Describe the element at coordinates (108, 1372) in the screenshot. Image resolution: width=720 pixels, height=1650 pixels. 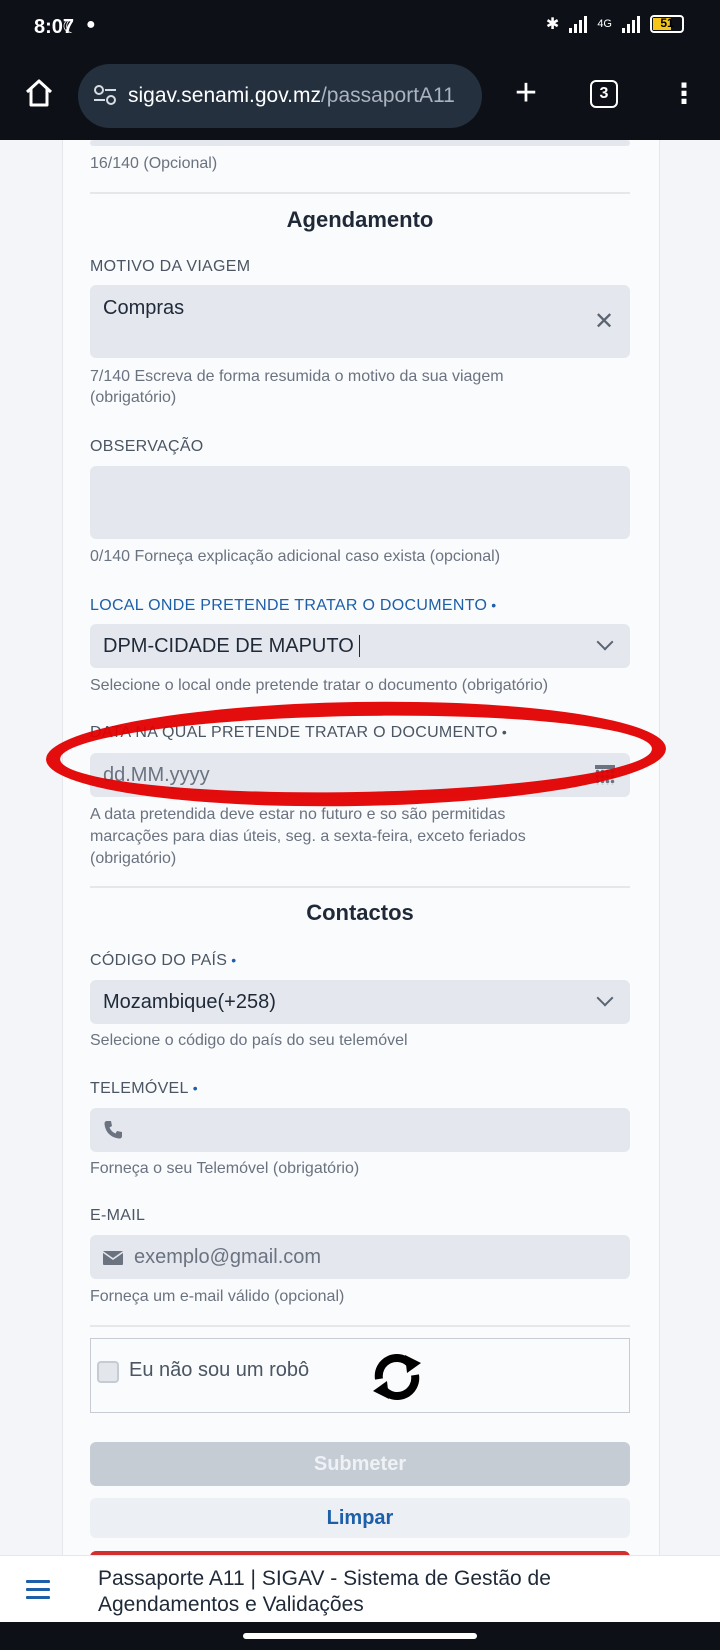
I see `captcha-checkbox` at that location.